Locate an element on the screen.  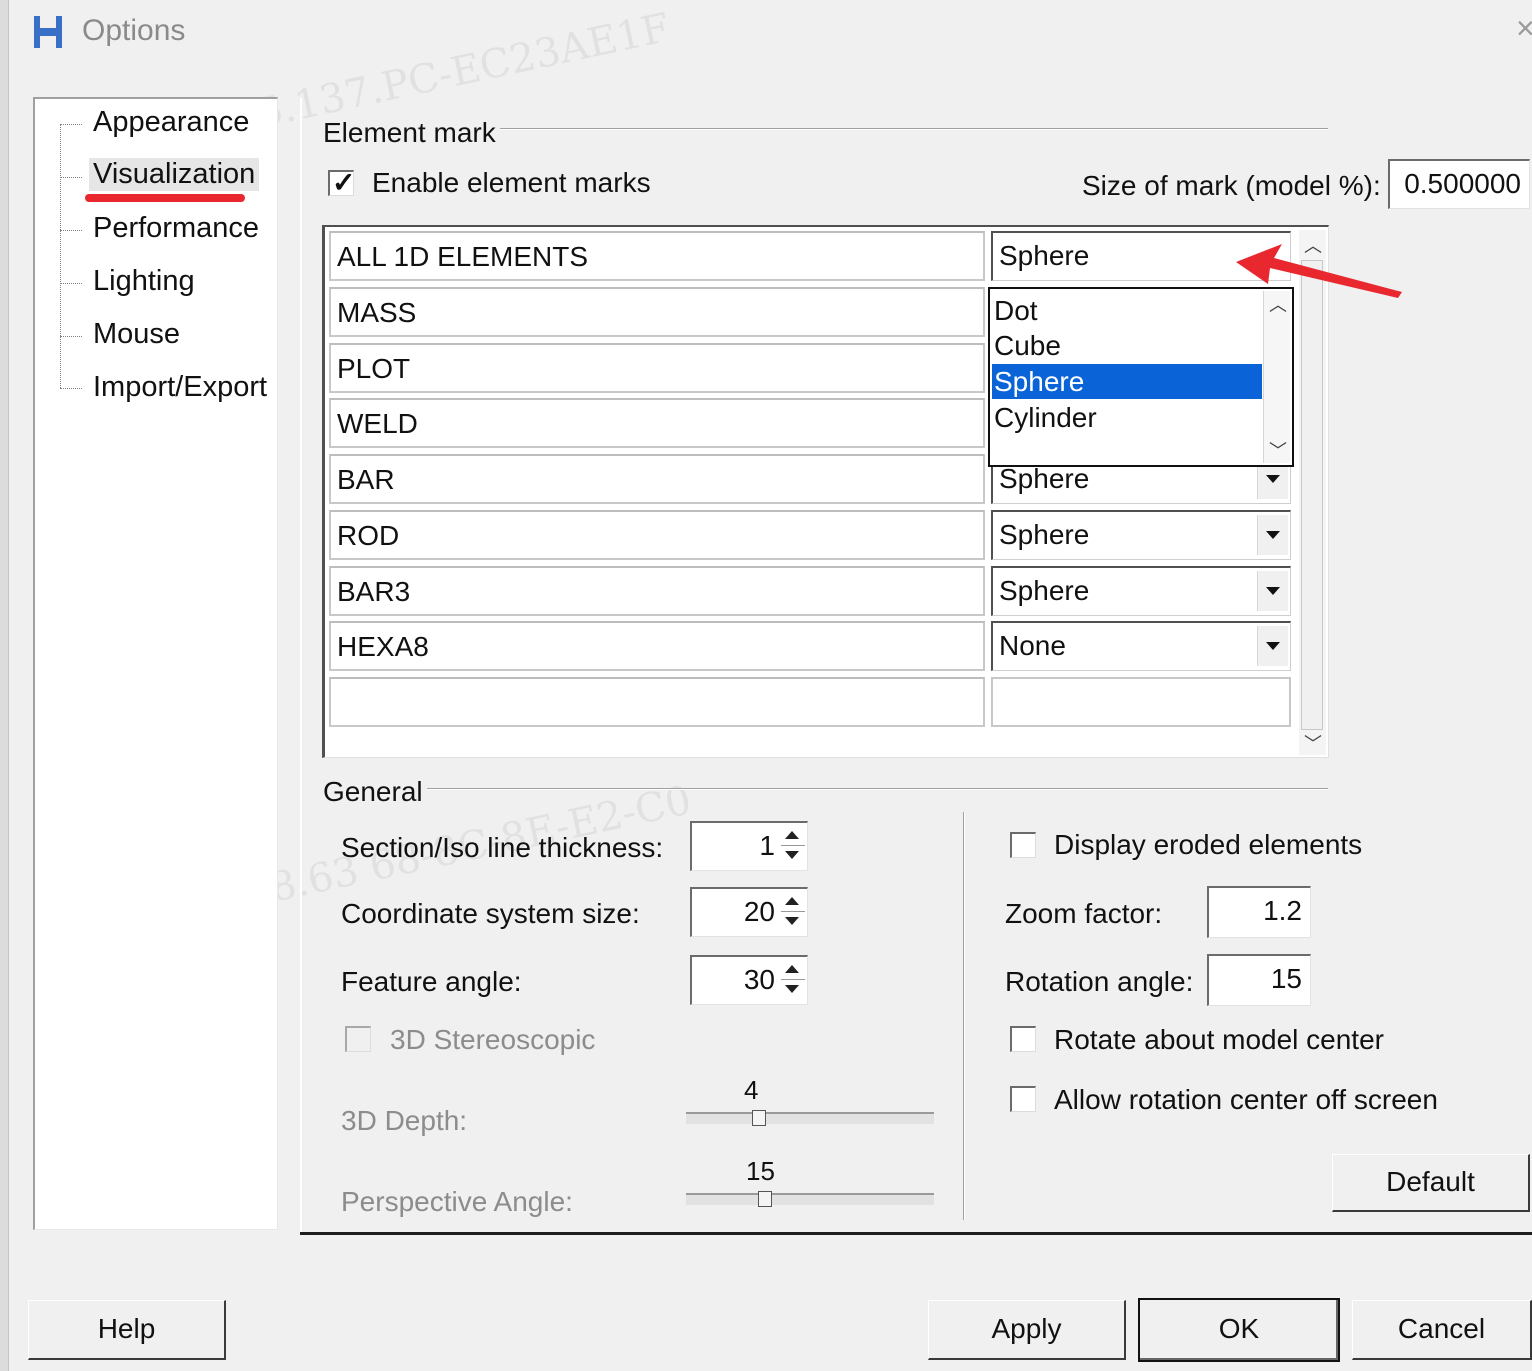
grid-row: ALL 1D ELEMENTS Sphere is located at coordinates (810, 258).